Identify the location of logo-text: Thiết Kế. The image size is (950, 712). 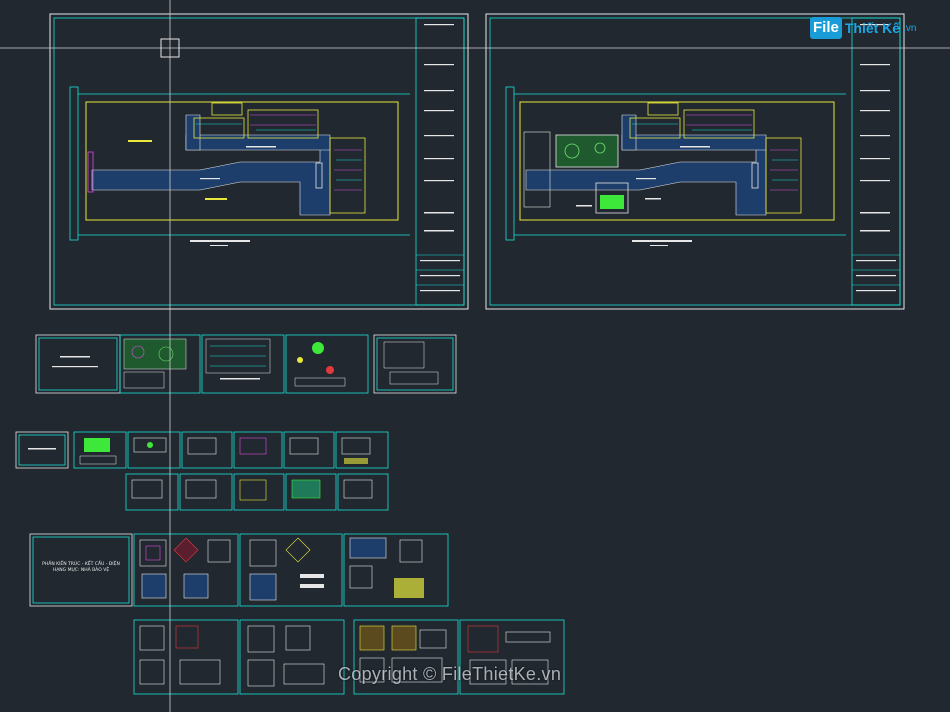
(872, 28).